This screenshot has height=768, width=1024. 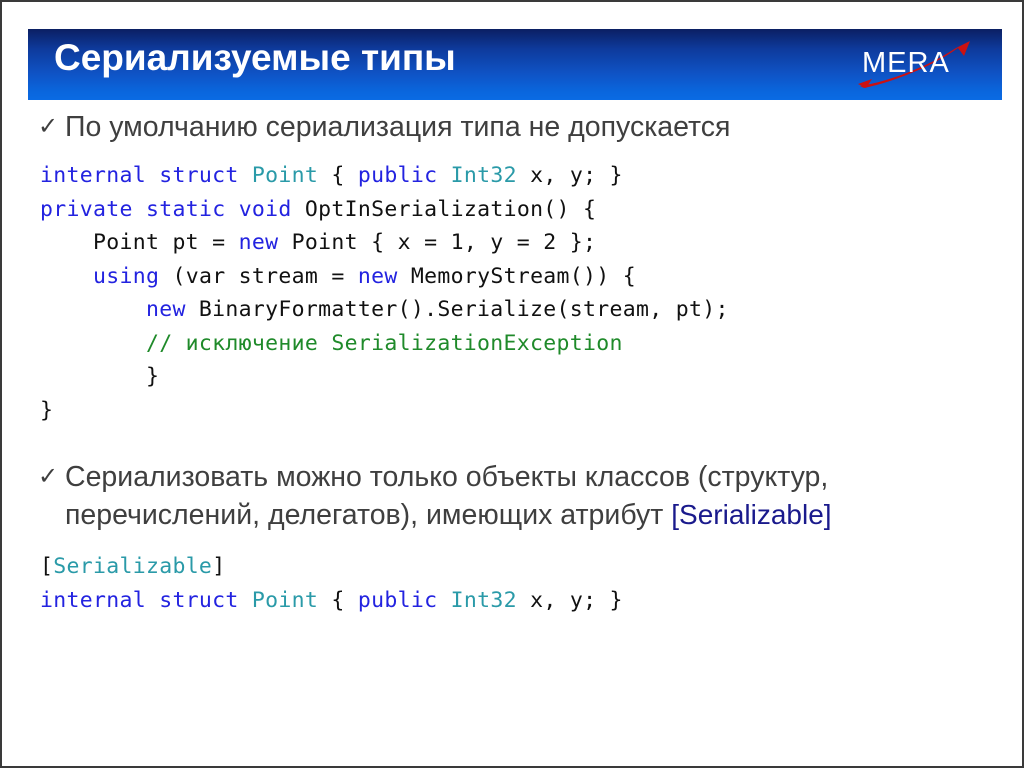 I want to click on code-token: OptInSerialization() {, so click(x=444, y=209).